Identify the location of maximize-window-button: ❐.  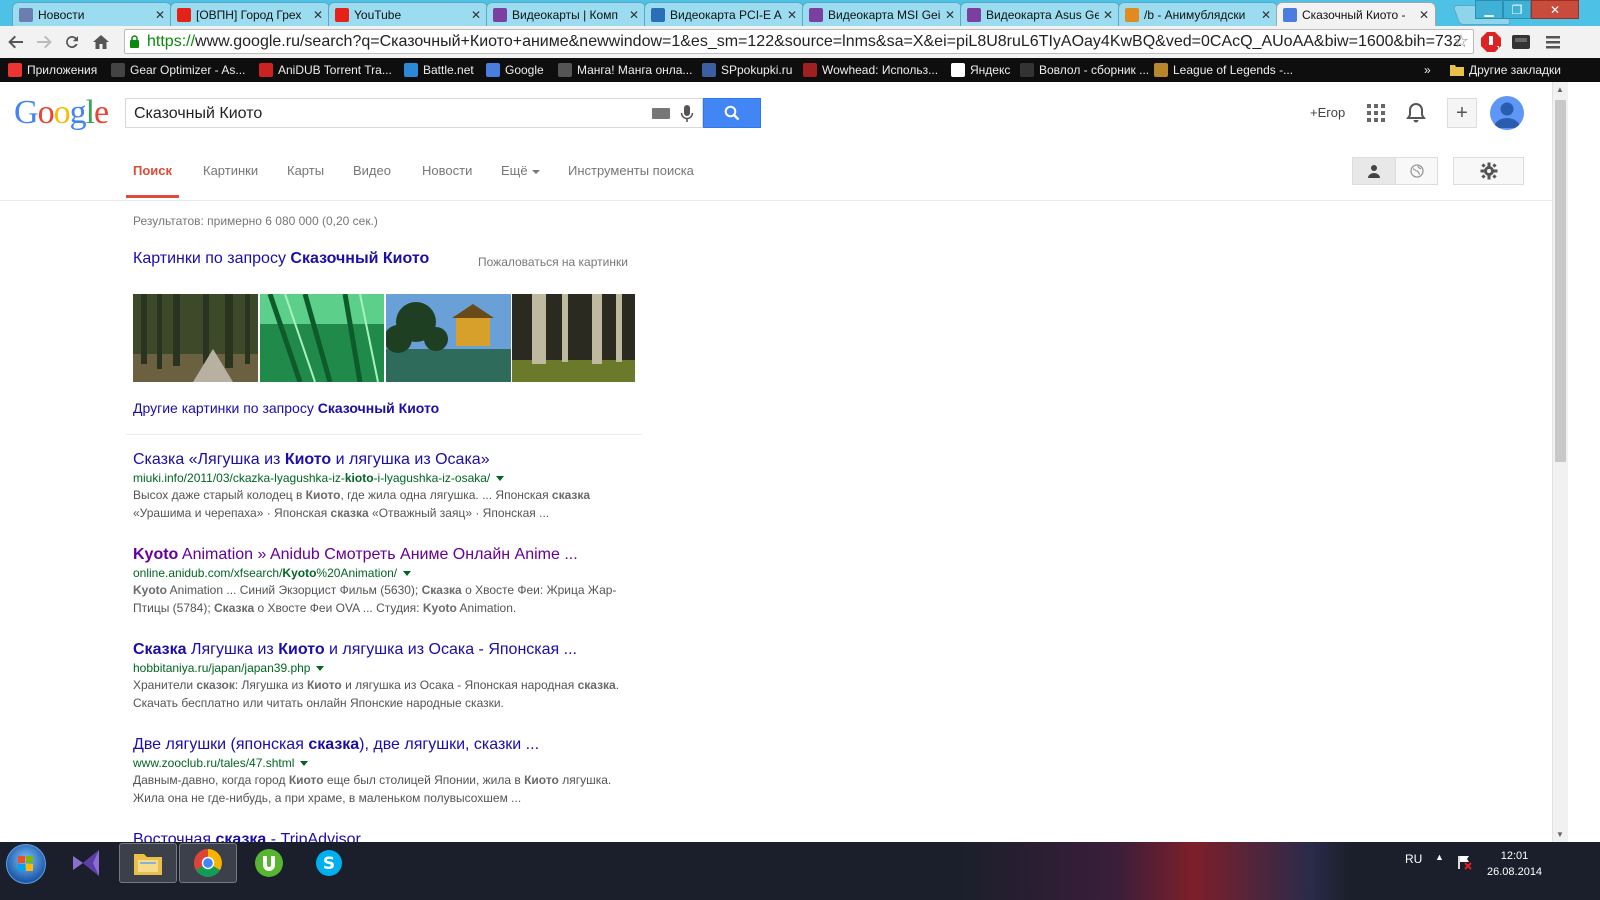
(1517, 9).